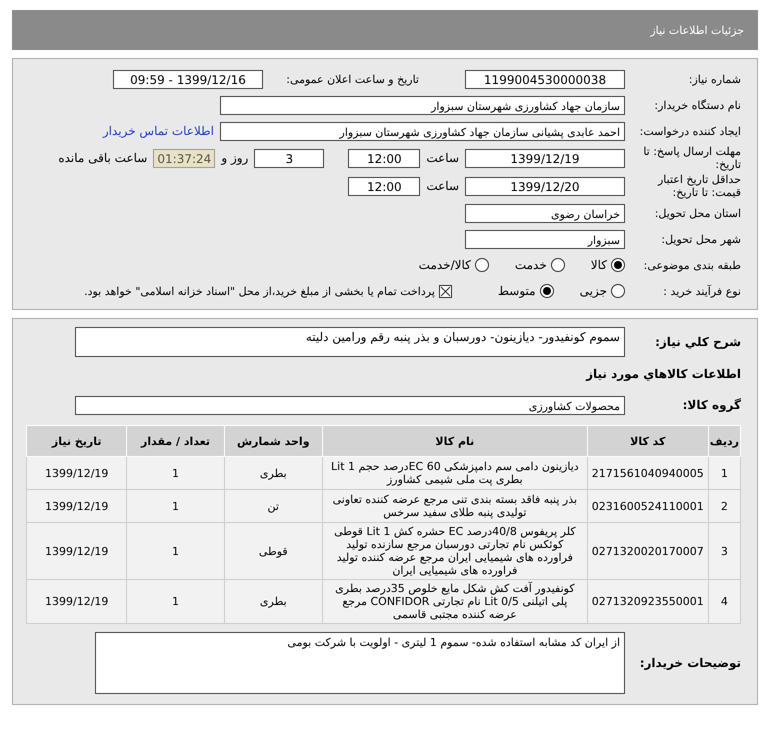 This screenshot has width=770, height=745. I want to click on column-header: ردیف, so click(724, 441).